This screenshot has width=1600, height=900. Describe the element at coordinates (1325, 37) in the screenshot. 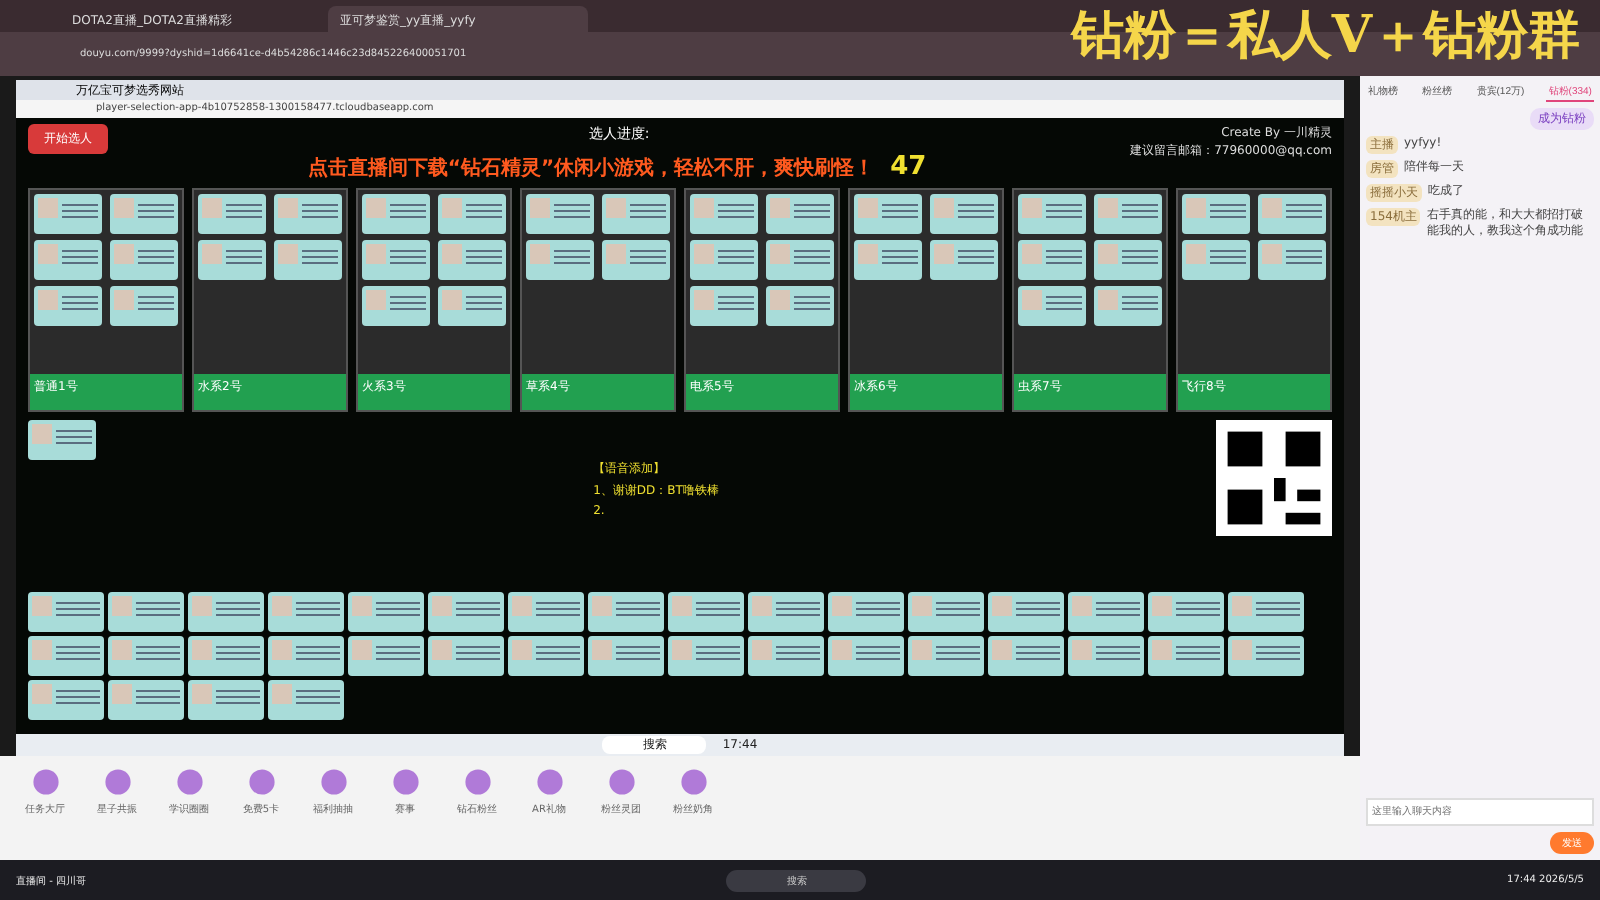

I see `banner-text: 钻粉＝私人V＋钻粉群` at that location.